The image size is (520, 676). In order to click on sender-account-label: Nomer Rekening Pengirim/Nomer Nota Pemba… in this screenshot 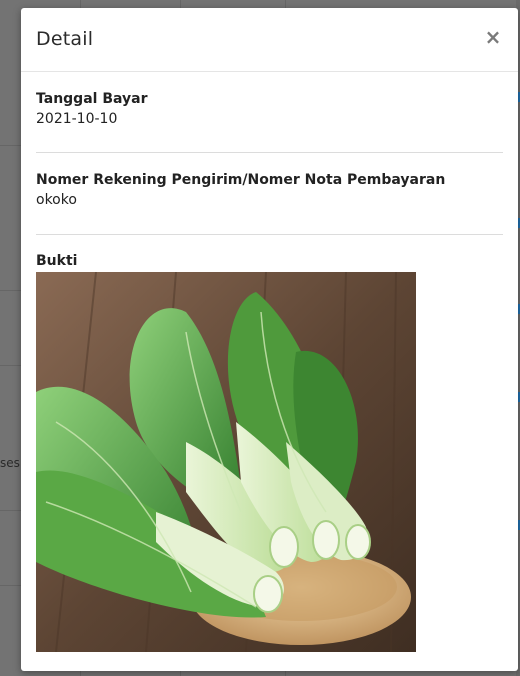, I will do `click(241, 180)`.